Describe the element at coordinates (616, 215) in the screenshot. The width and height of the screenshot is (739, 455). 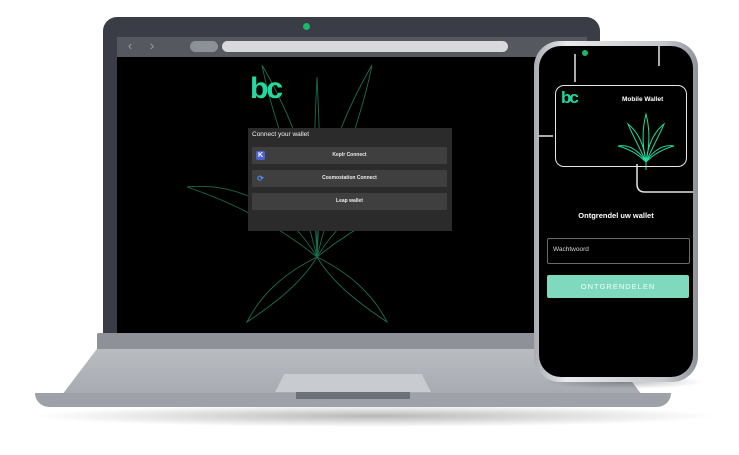
I see `unlock-title: Ontgrendel uw wallet` at that location.